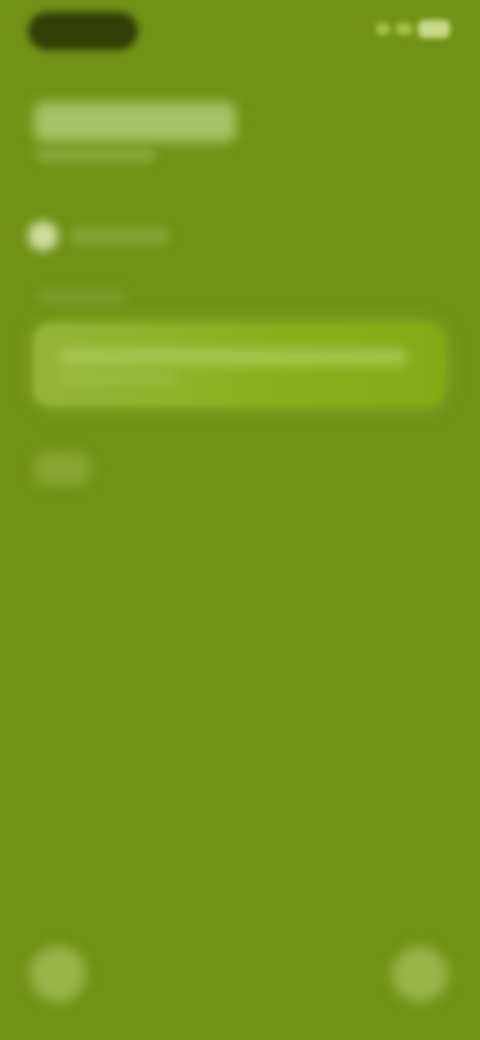 The width and height of the screenshot is (480, 1040). Describe the element at coordinates (83, 31) in the screenshot. I see `dynamic-island` at that location.